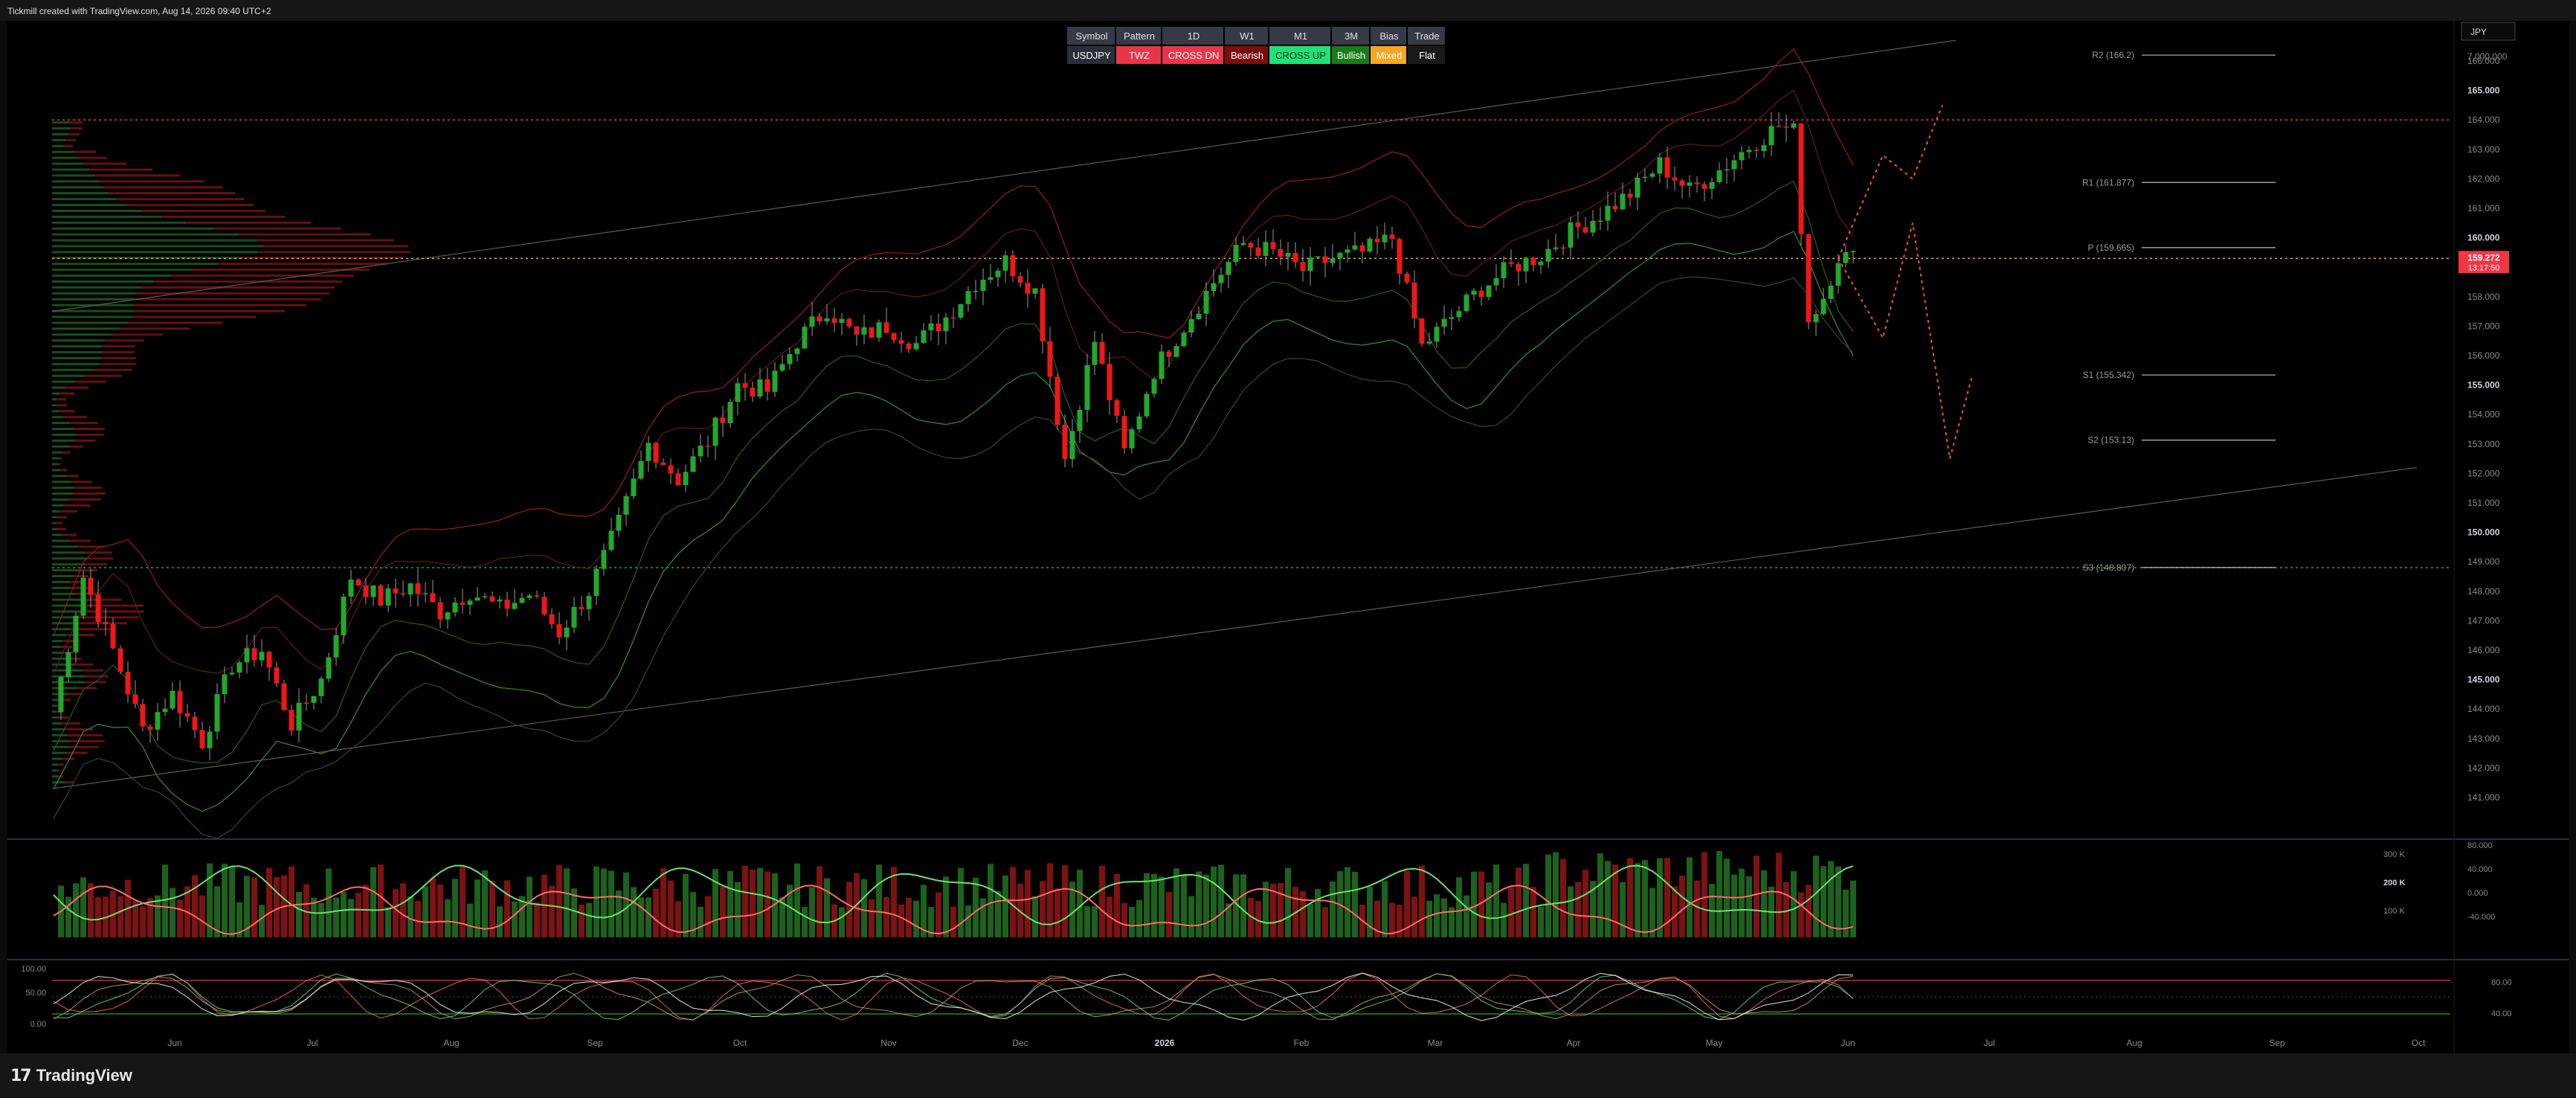 The height and width of the screenshot is (1098, 2576). What do you see at coordinates (888, 1043) in the screenshot?
I see `time-axis-label: Nov` at bounding box center [888, 1043].